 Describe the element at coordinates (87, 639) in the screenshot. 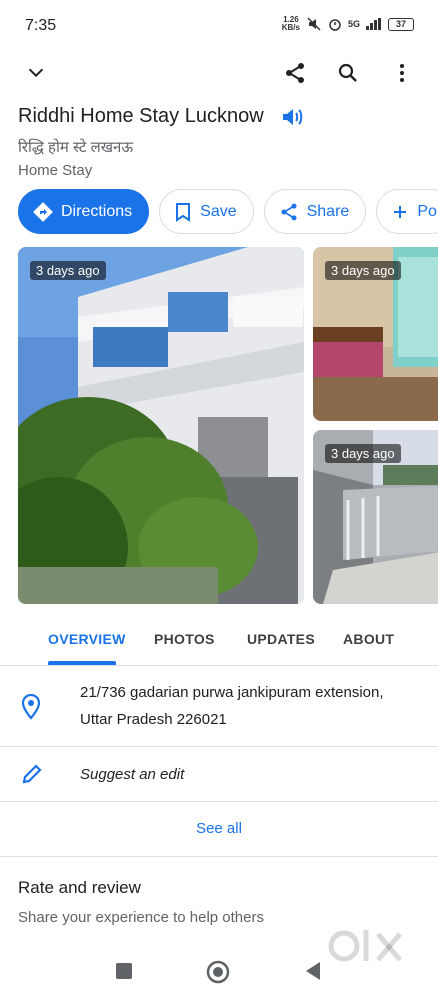

I see `tab-overview: OVERVIEW` at that location.